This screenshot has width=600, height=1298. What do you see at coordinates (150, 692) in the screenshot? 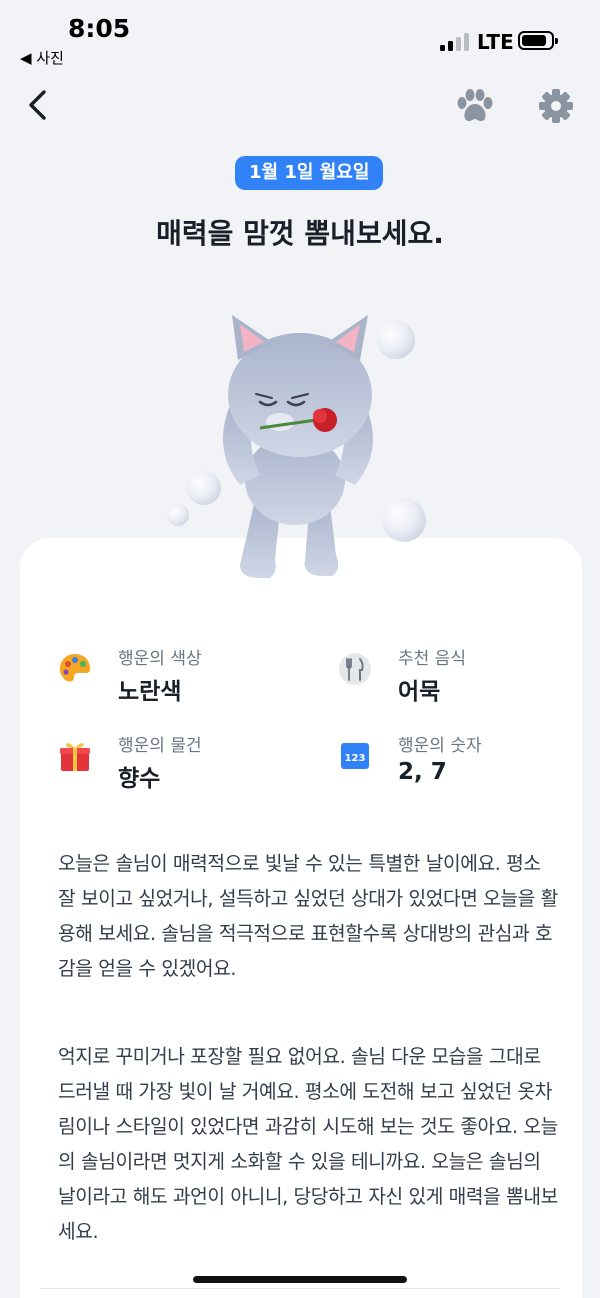
I see `info-value: 노란색` at bounding box center [150, 692].